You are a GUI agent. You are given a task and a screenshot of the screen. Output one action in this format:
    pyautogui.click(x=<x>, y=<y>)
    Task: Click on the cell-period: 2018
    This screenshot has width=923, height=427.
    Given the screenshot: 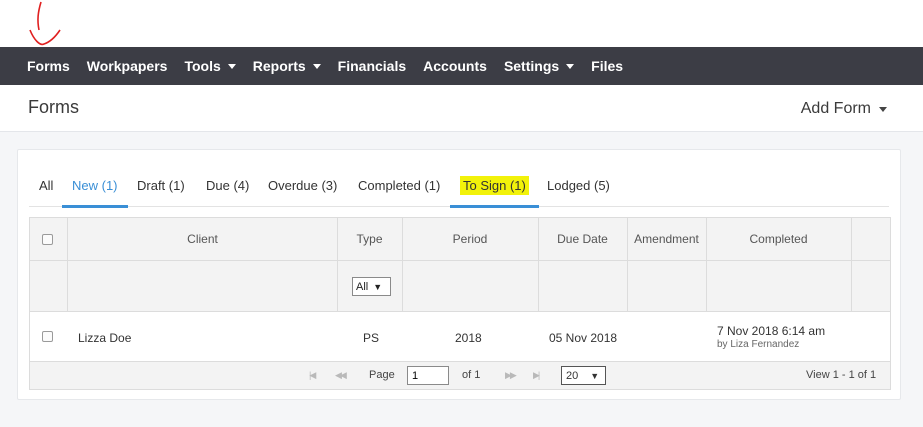 What is the action you would take?
    pyautogui.click(x=468, y=338)
    